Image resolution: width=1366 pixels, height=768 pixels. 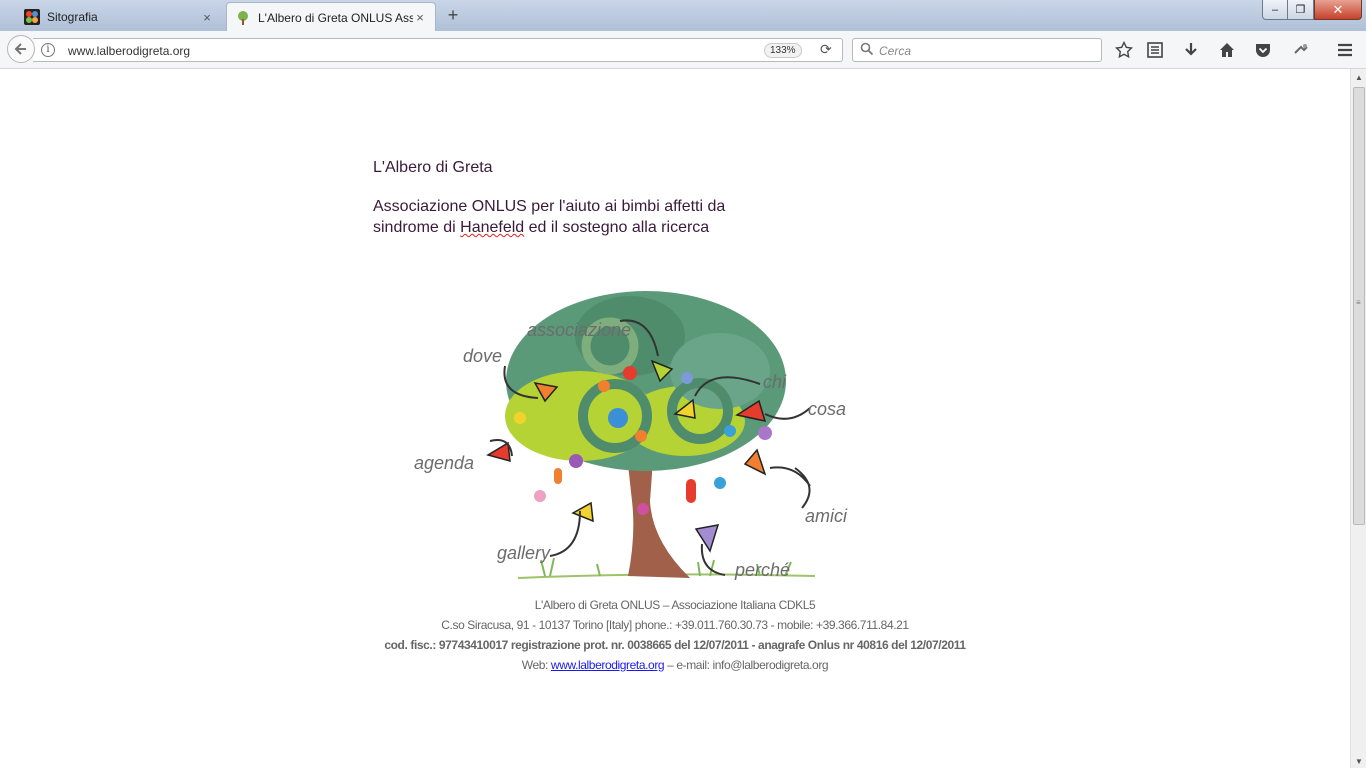 What do you see at coordinates (1358, 302) in the screenshot?
I see `scrollbar-grip-icon: ≡` at bounding box center [1358, 302].